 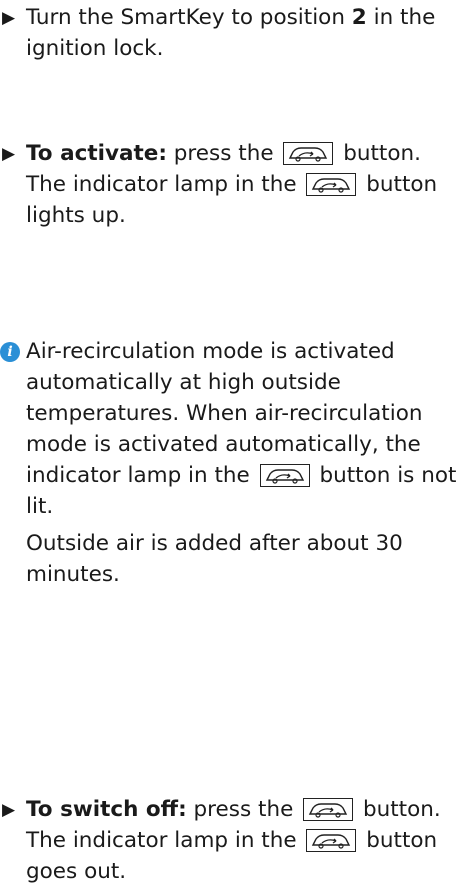 What do you see at coordinates (106, 809) in the screenshot?
I see `switch-off-label: To switch off:` at bounding box center [106, 809].